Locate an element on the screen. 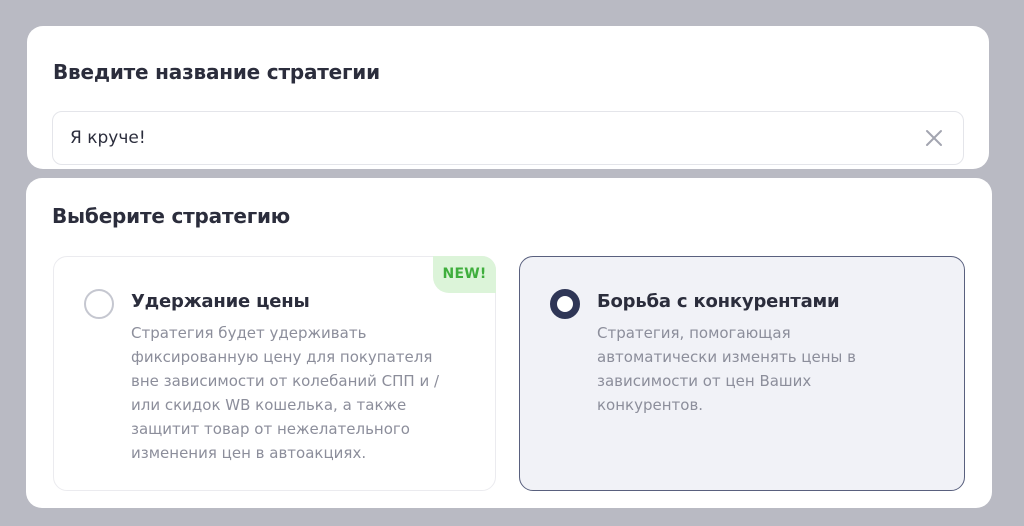 The width and height of the screenshot is (1024, 526). option-title: Удержание цены is located at coordinates (220, 301).